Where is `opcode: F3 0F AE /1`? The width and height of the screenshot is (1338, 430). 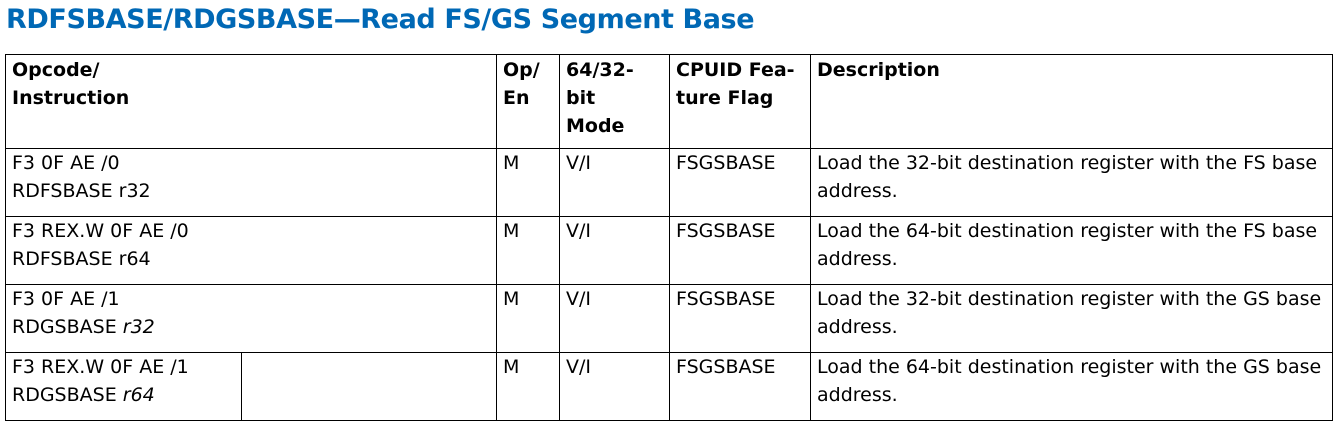
opcode: F3 0F AE /1 is located at coordinates (66, 299).